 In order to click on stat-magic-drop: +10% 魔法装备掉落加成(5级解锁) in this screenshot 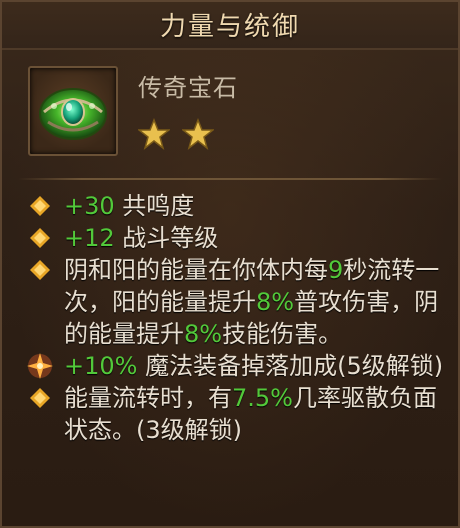, I will do `click(237, 366)`.